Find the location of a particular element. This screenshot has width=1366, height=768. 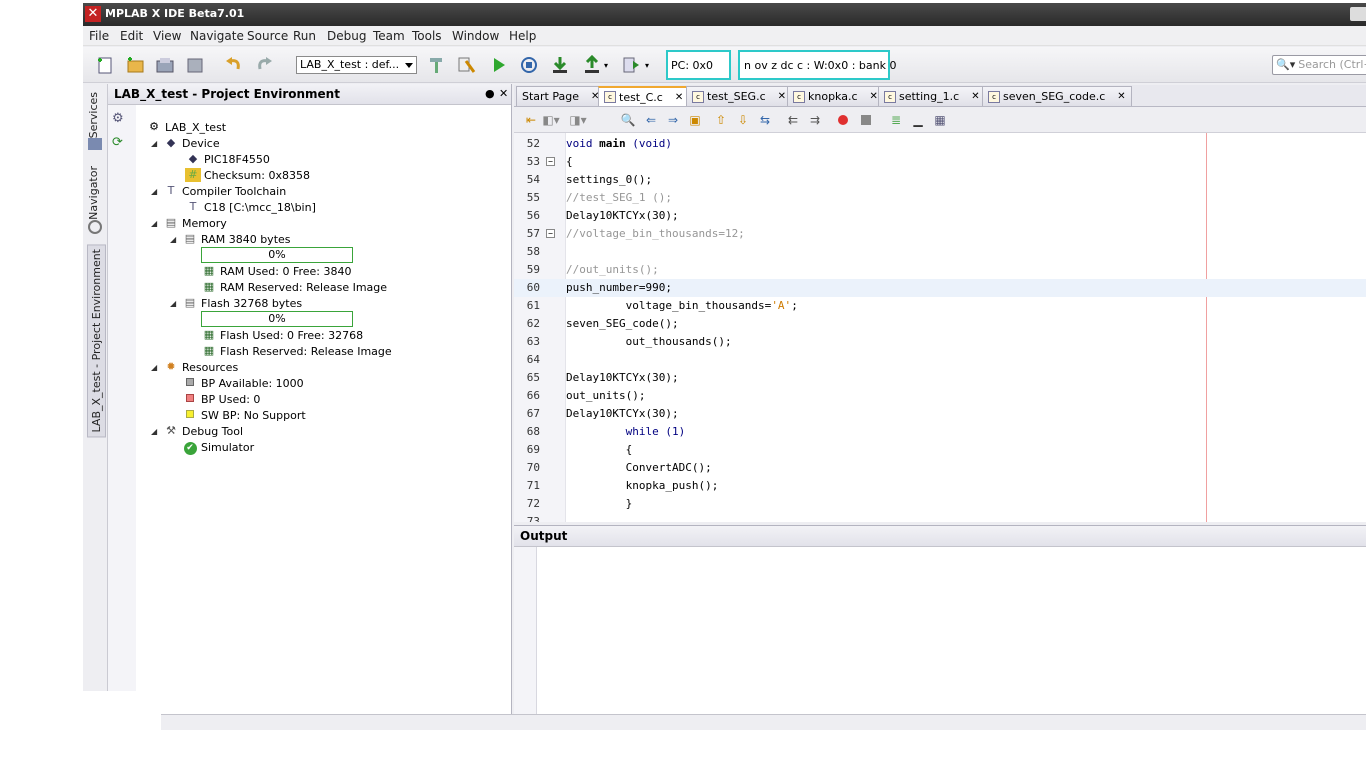

open-project-icon is located at coordinates (165, 65).